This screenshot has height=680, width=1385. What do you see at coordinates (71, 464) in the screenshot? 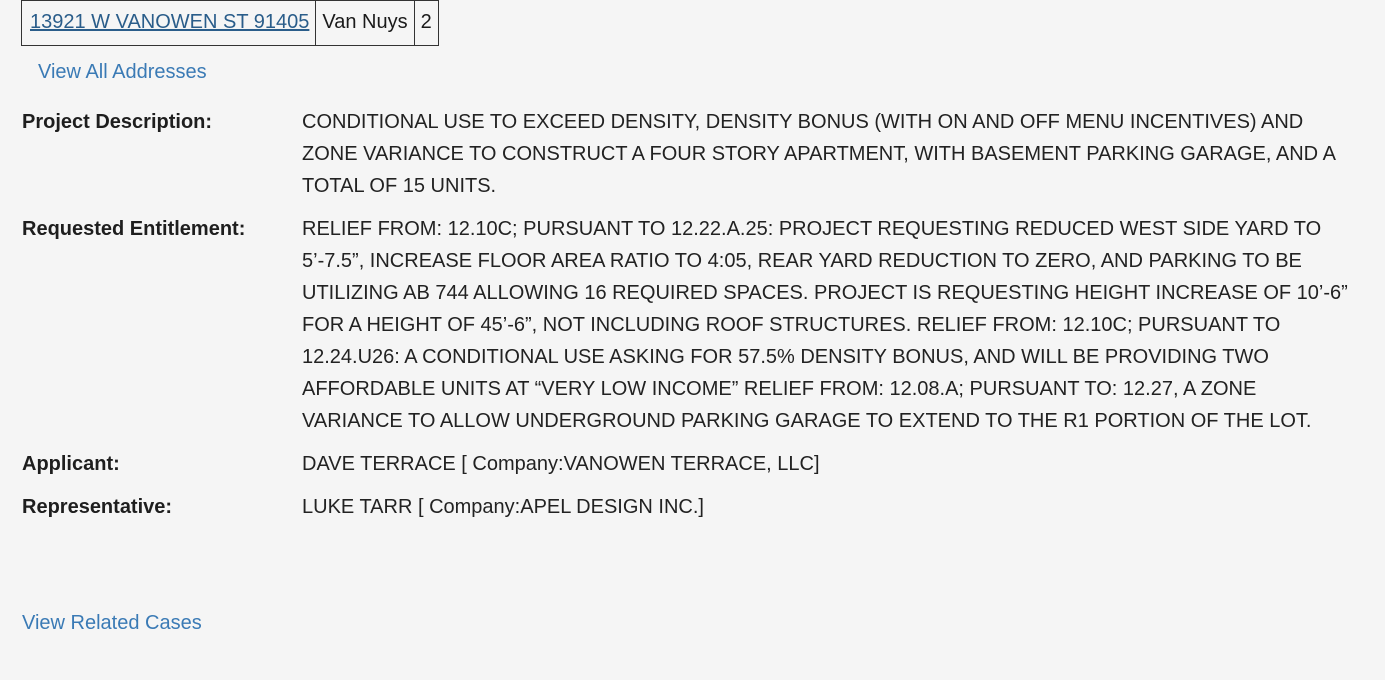
I see `applicant-label: Applicant:` at bounding box center [71, 464].